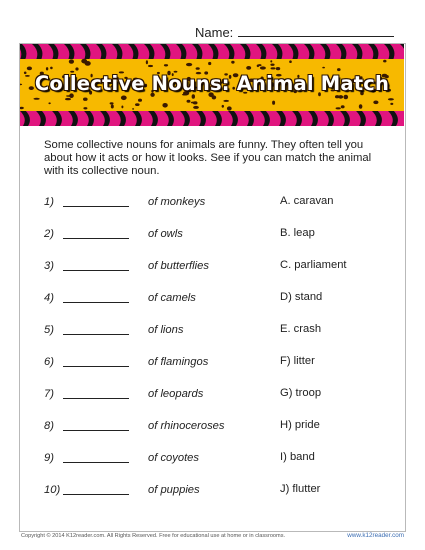 The height and width of the screenshot is (550, 425). Describe the element at coordinates (212, 363) in the screenshot. I see `question-row: 6) of flamingos F) litter` at that location.